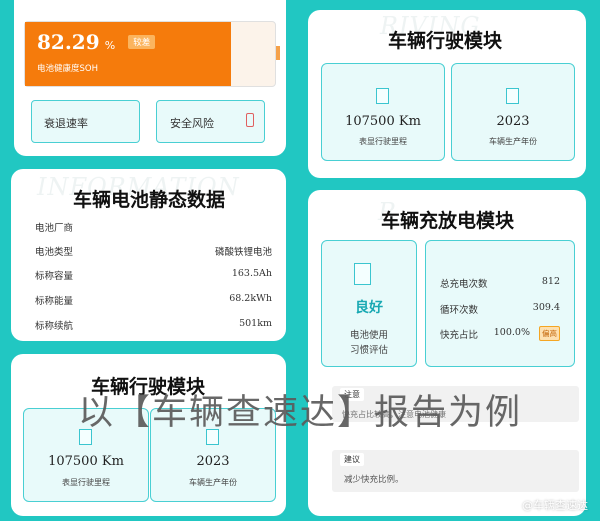 The width and height of the screenshot is (600, 521). Describe the element at coordinates (369, 308) in the screenshot. I see `habit-status: 良好` at that location.